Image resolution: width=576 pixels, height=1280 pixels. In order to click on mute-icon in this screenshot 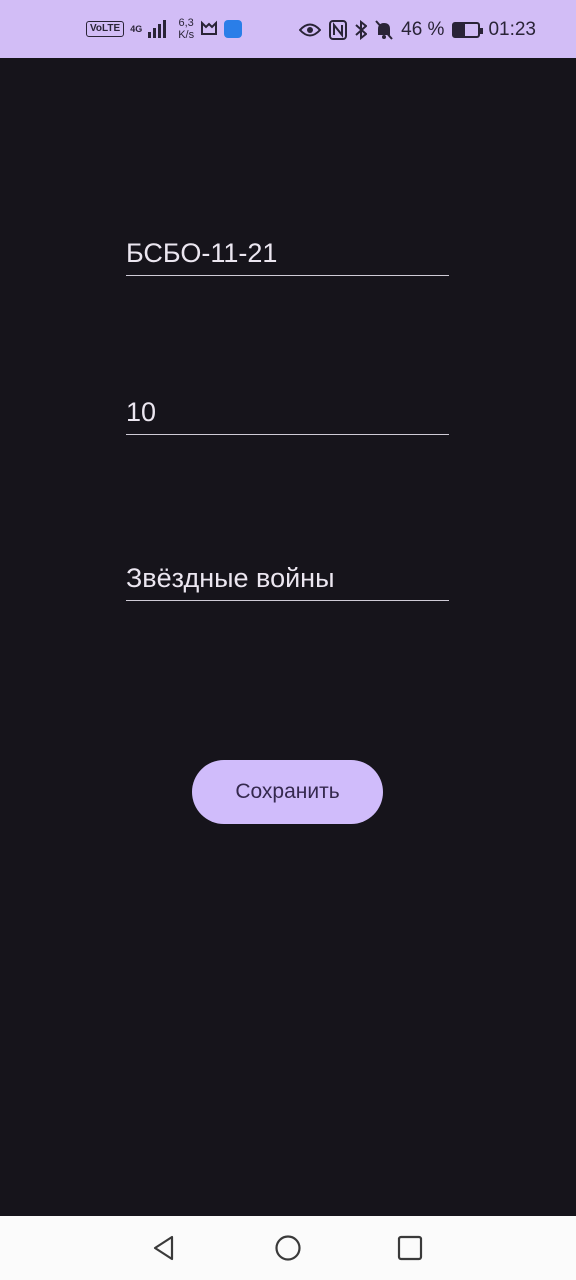, I will do `click(384, 30)`.